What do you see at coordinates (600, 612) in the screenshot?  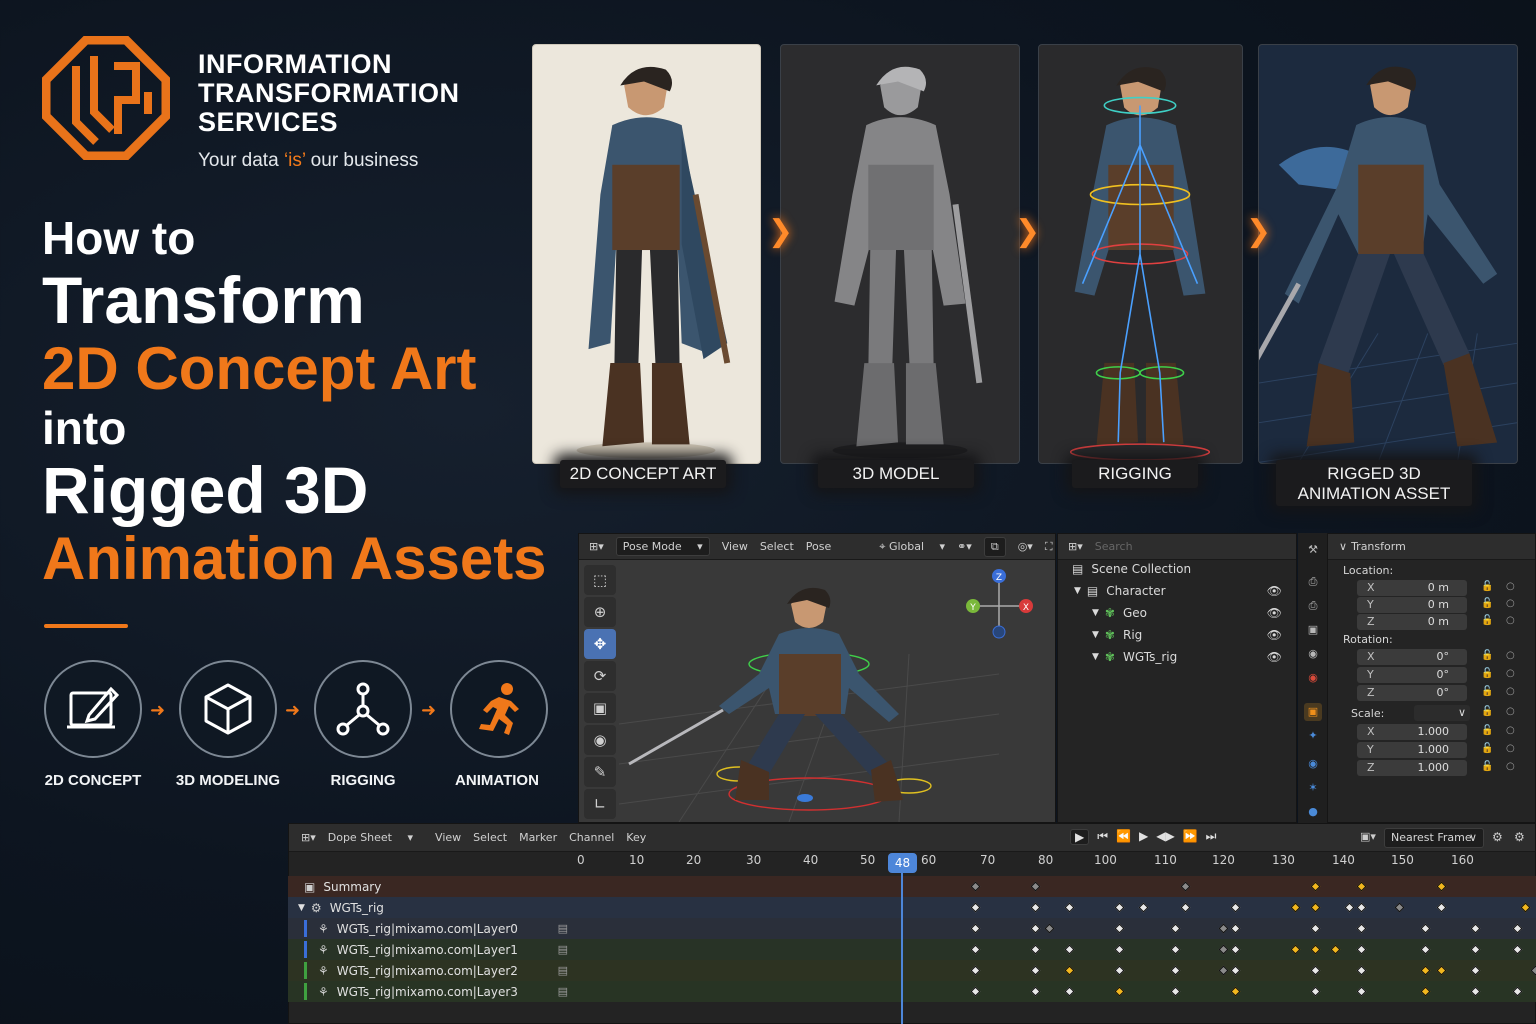 I see `cursor-icon: ⊕` at bounding box center [600, 612].